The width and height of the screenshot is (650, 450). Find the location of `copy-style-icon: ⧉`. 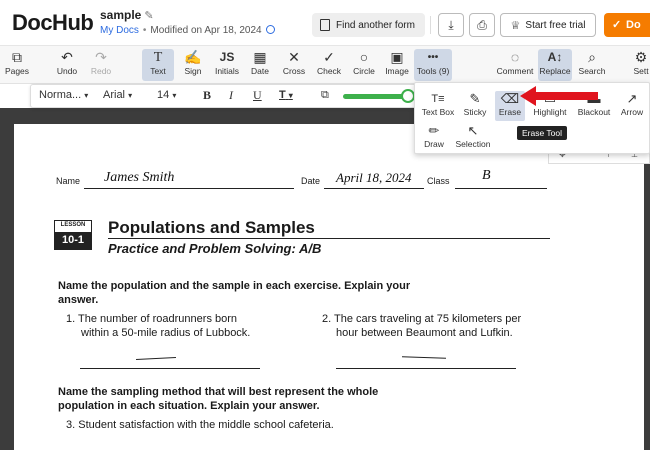

copy-style-icon: ⧉ is located at coordinates (325, 95).